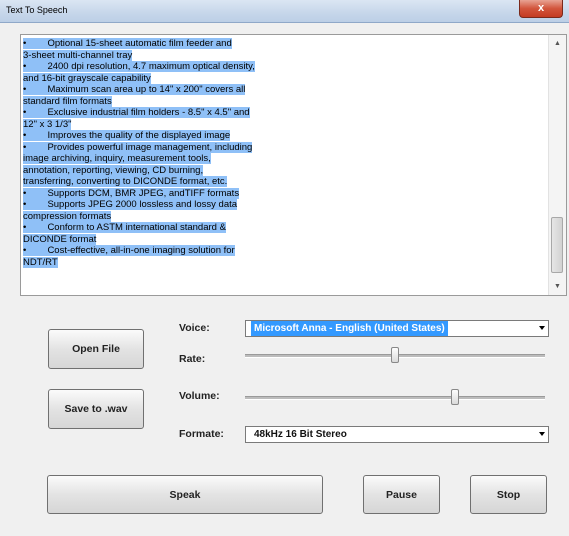 This screenshot has width=569, height=536. I want to click on text-line: 3-sheet multi-channel tray, so click(78, 55).